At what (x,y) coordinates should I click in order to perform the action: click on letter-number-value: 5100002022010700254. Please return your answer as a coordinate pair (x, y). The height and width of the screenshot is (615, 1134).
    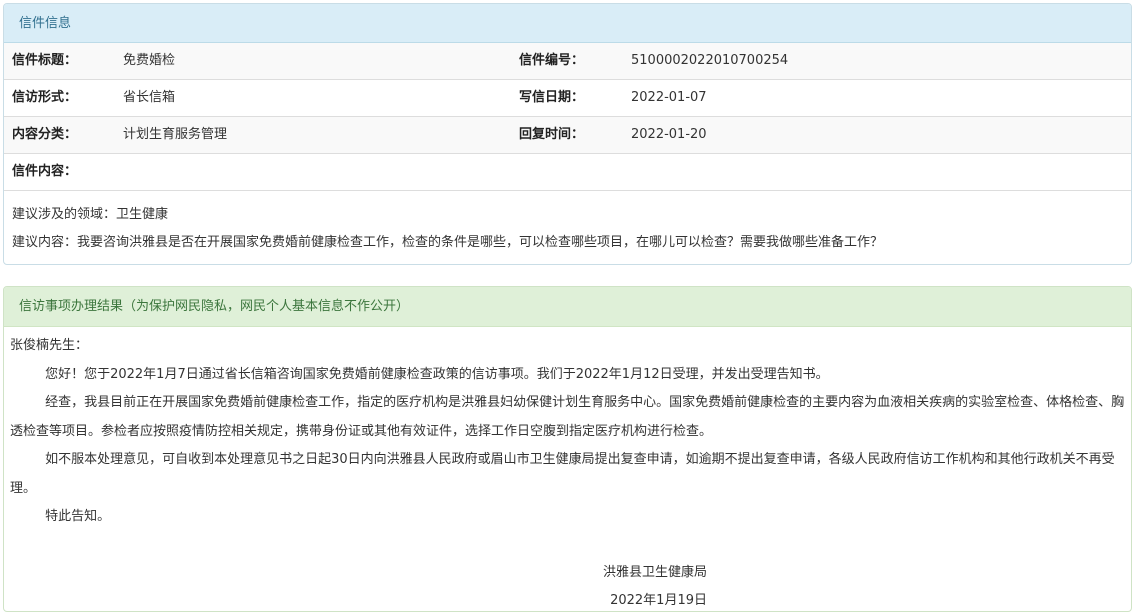
    Looking at the image, I should click on (710, 60).